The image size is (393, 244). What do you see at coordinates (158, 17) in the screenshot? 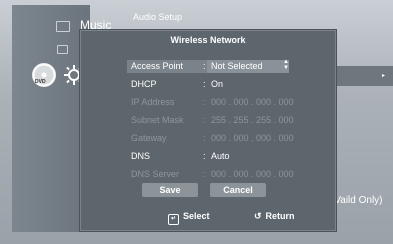
I see `header-title: Audio Setup` at bounding box center [158, 17].